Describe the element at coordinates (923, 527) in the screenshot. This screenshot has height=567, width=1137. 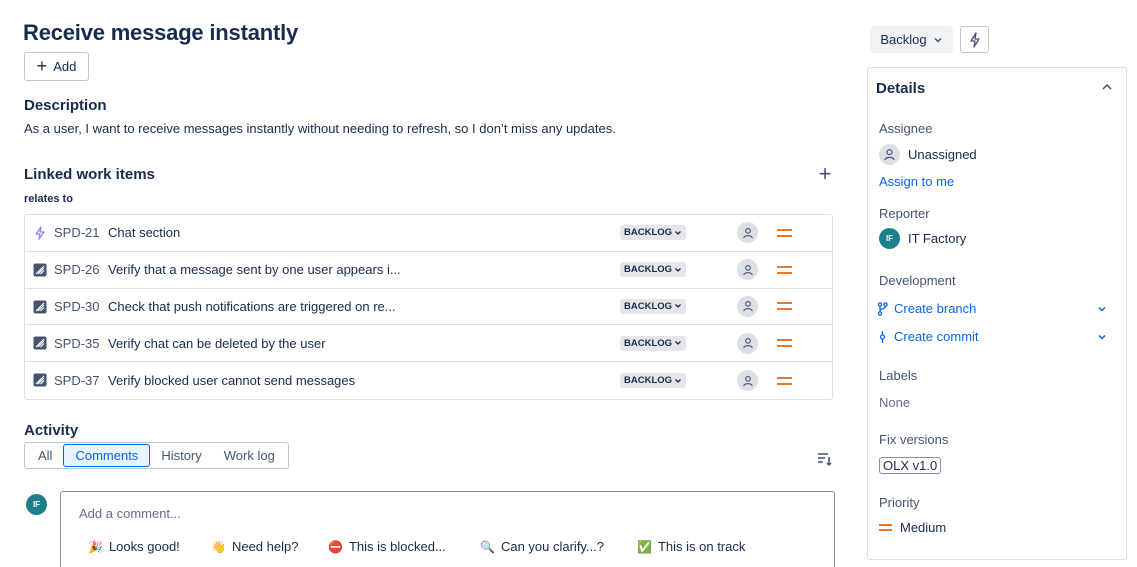
I see `priority-value: Medium` at that location.